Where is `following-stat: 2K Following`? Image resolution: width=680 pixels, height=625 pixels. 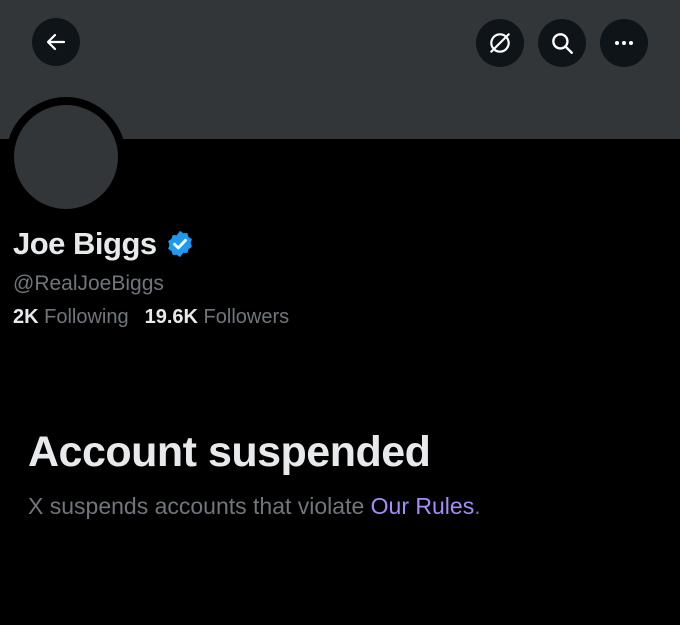 following-stat: 2K Following is located at coordinates (71, 317).